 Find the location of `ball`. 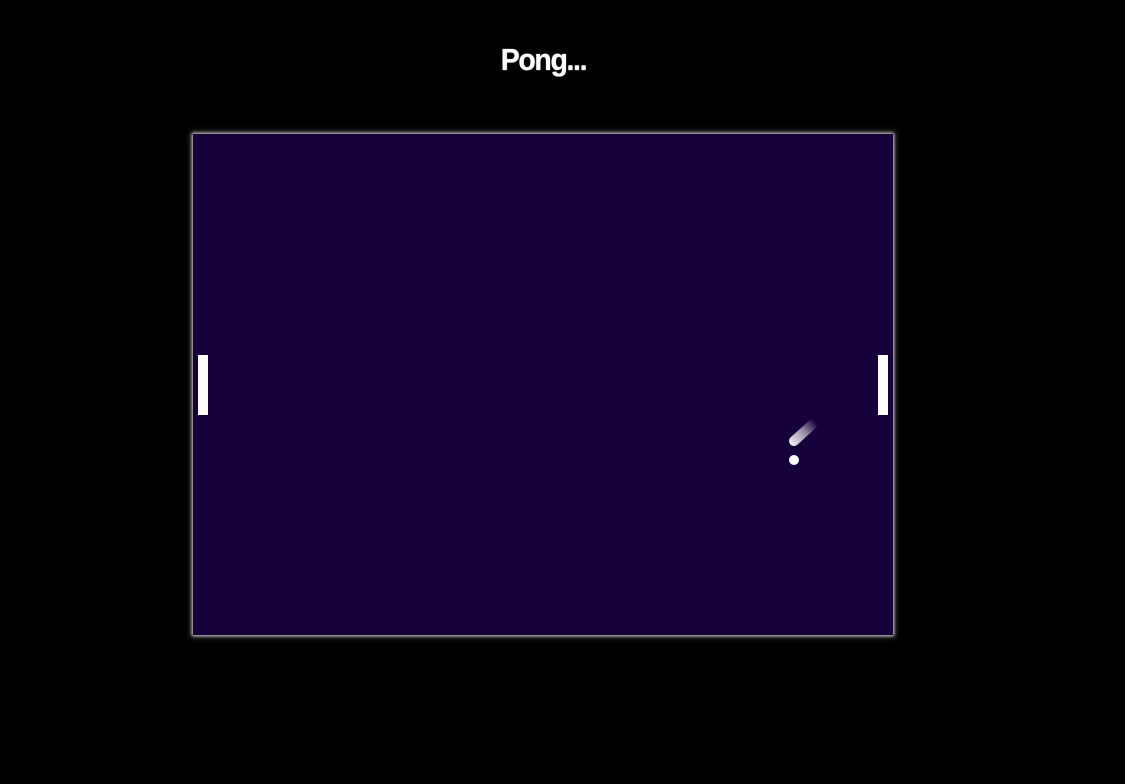

ball is located at coordinates (794, 460).